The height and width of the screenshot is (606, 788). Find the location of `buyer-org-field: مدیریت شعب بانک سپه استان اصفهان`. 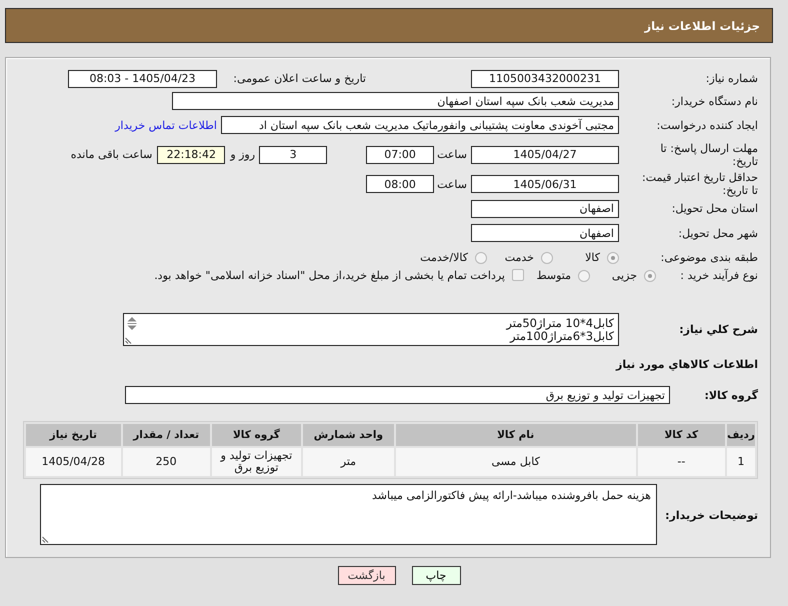

buyer-org-field: مدیریت شعب بانک سپه استان اصفهان is located at coordinates (395, 101).